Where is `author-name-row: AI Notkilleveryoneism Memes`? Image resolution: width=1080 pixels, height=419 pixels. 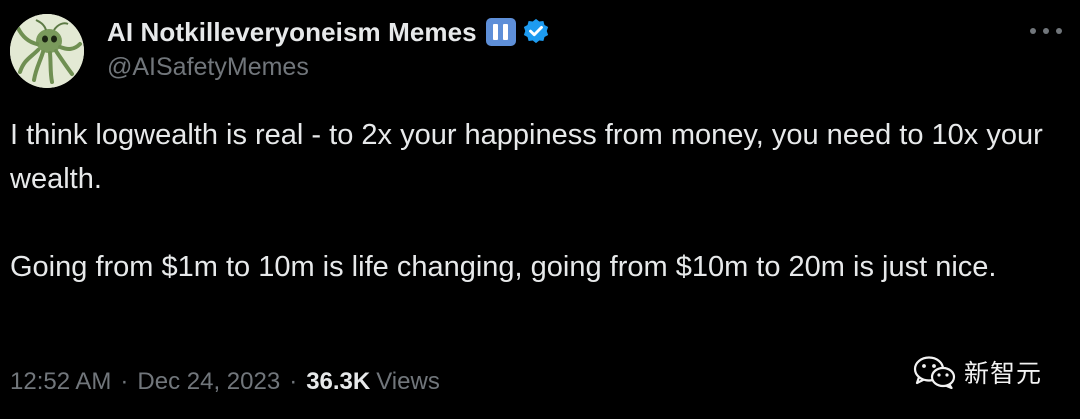 author-name-row: AI Notkilleveryoneism Memes is located at coordinates (329, 32).